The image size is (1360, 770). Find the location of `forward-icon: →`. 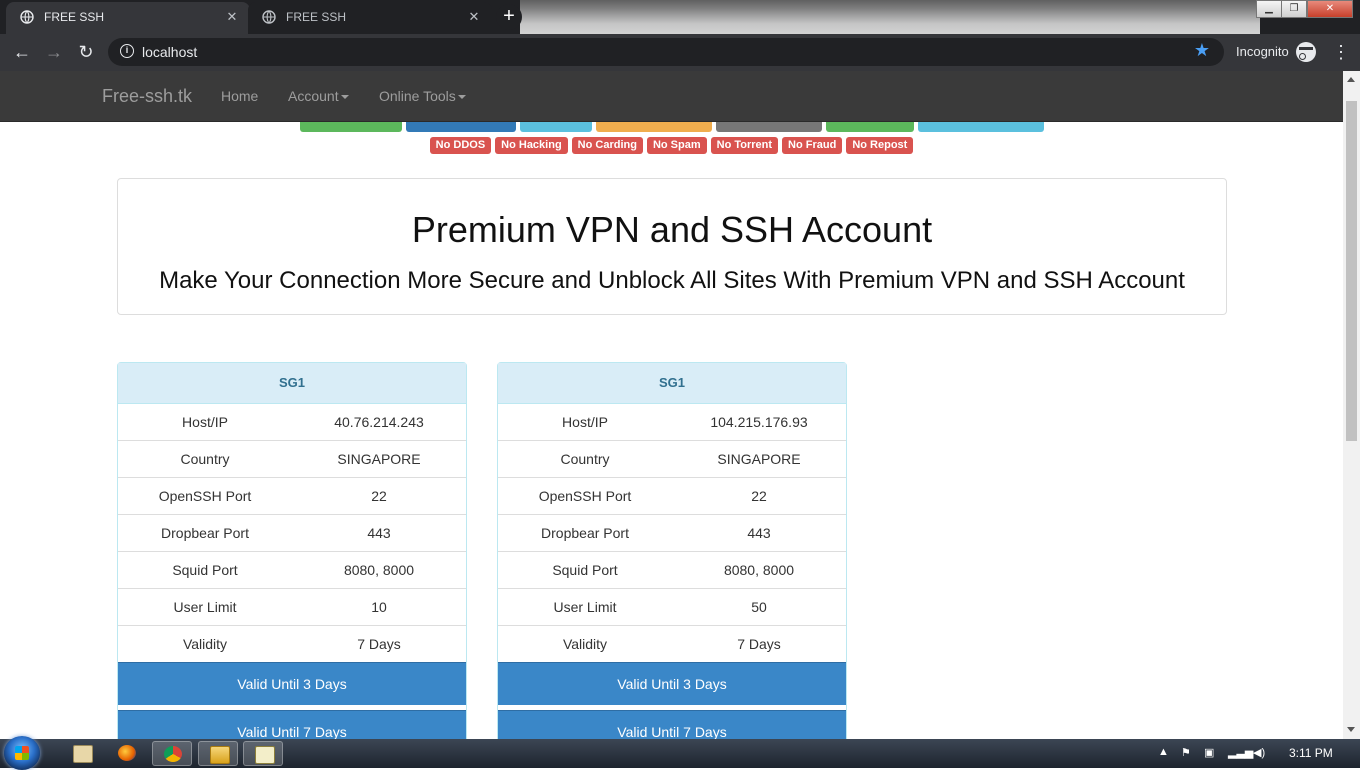

forward-icon: → is located at coordinates (54, 52).